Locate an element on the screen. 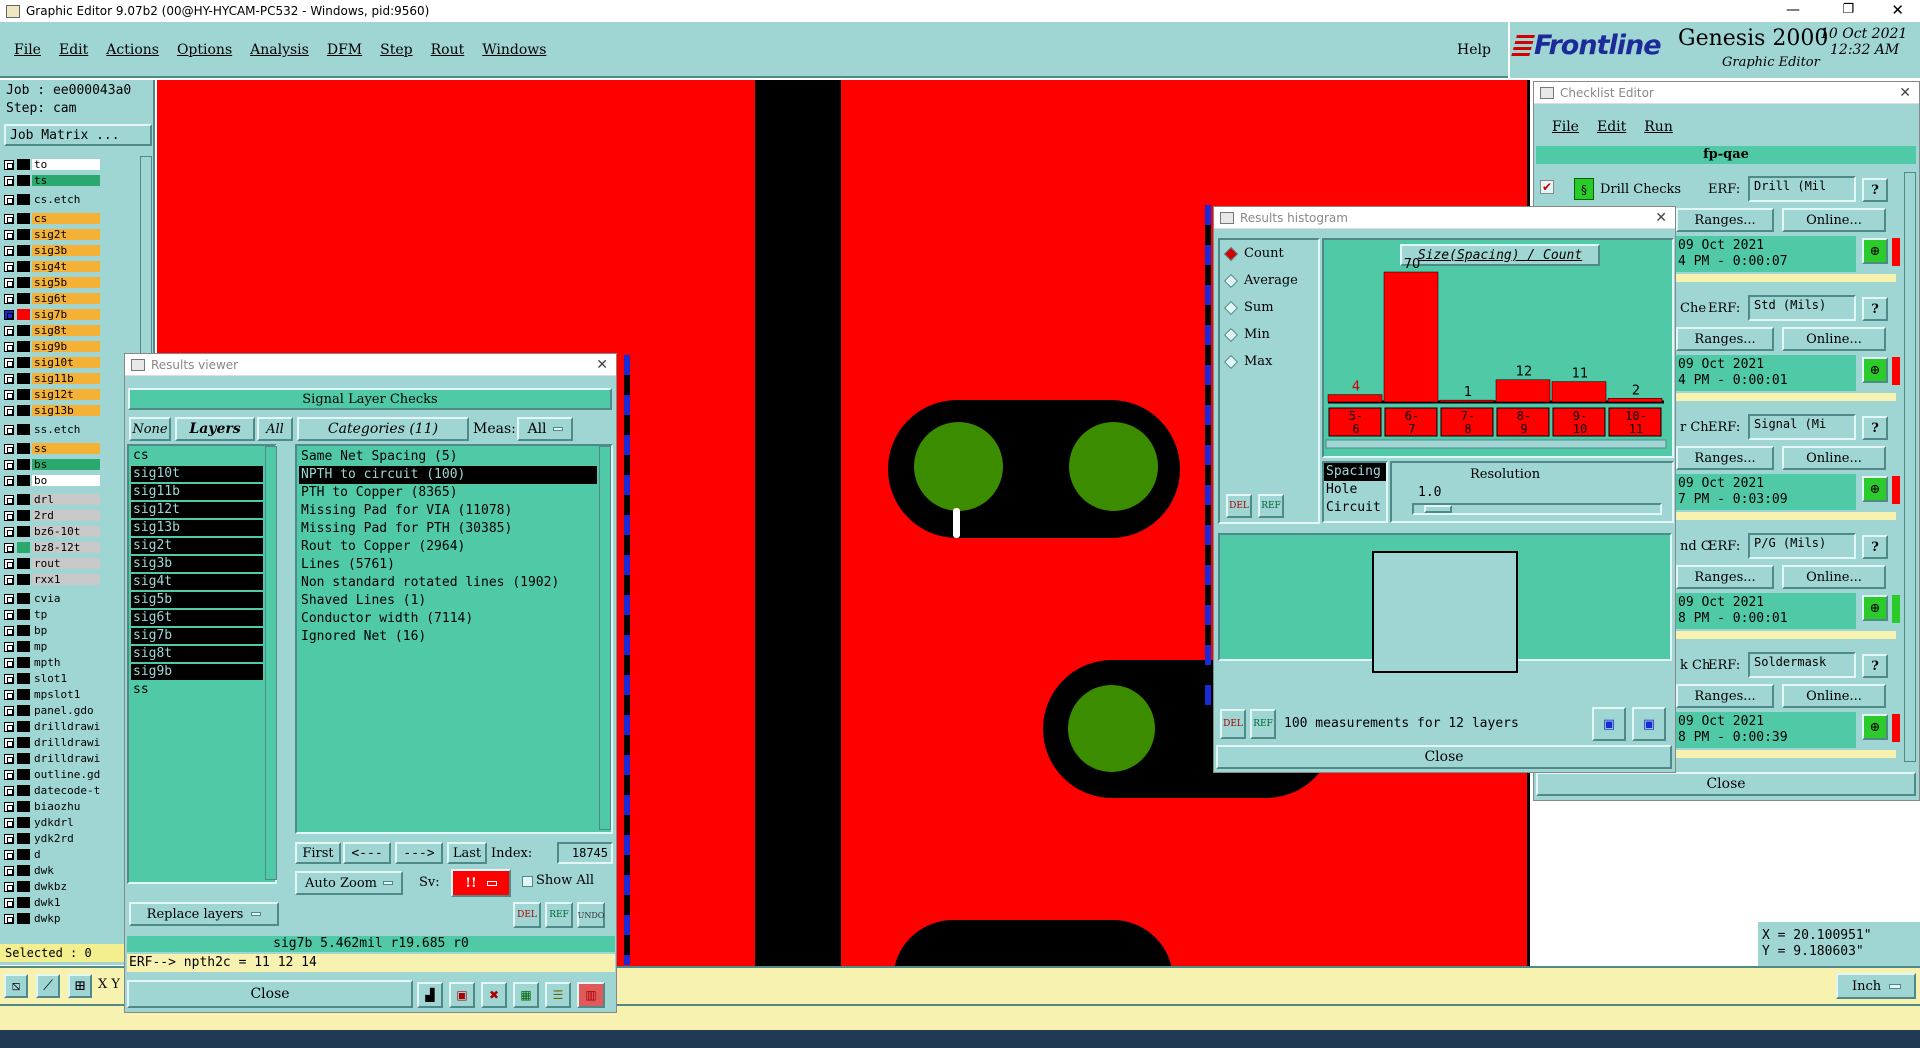  result-layer-item: sig7b is located at coordinates (197, 636).